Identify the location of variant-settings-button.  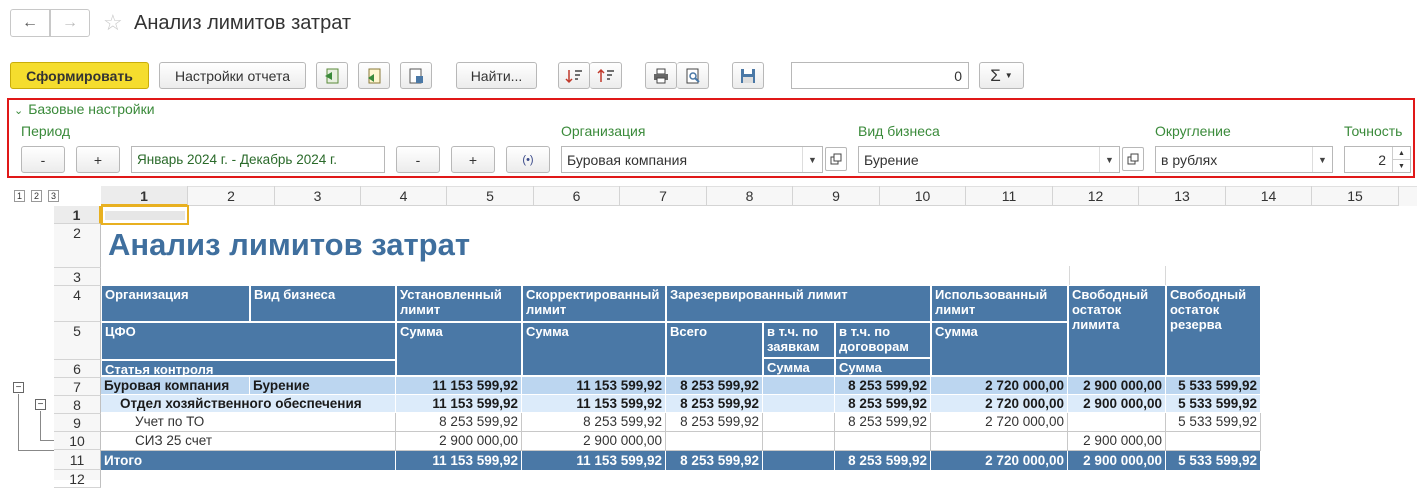
(416, 75).